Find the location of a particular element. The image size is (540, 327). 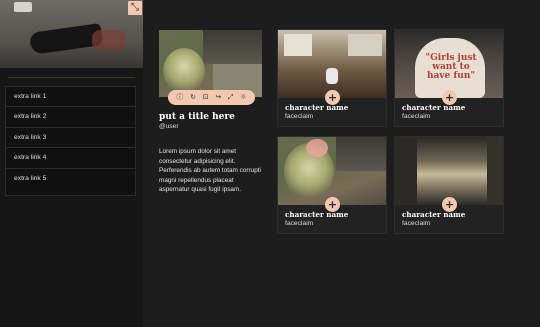

sidebar-link-4: extra link 4 is located at coordinates (70, 158).